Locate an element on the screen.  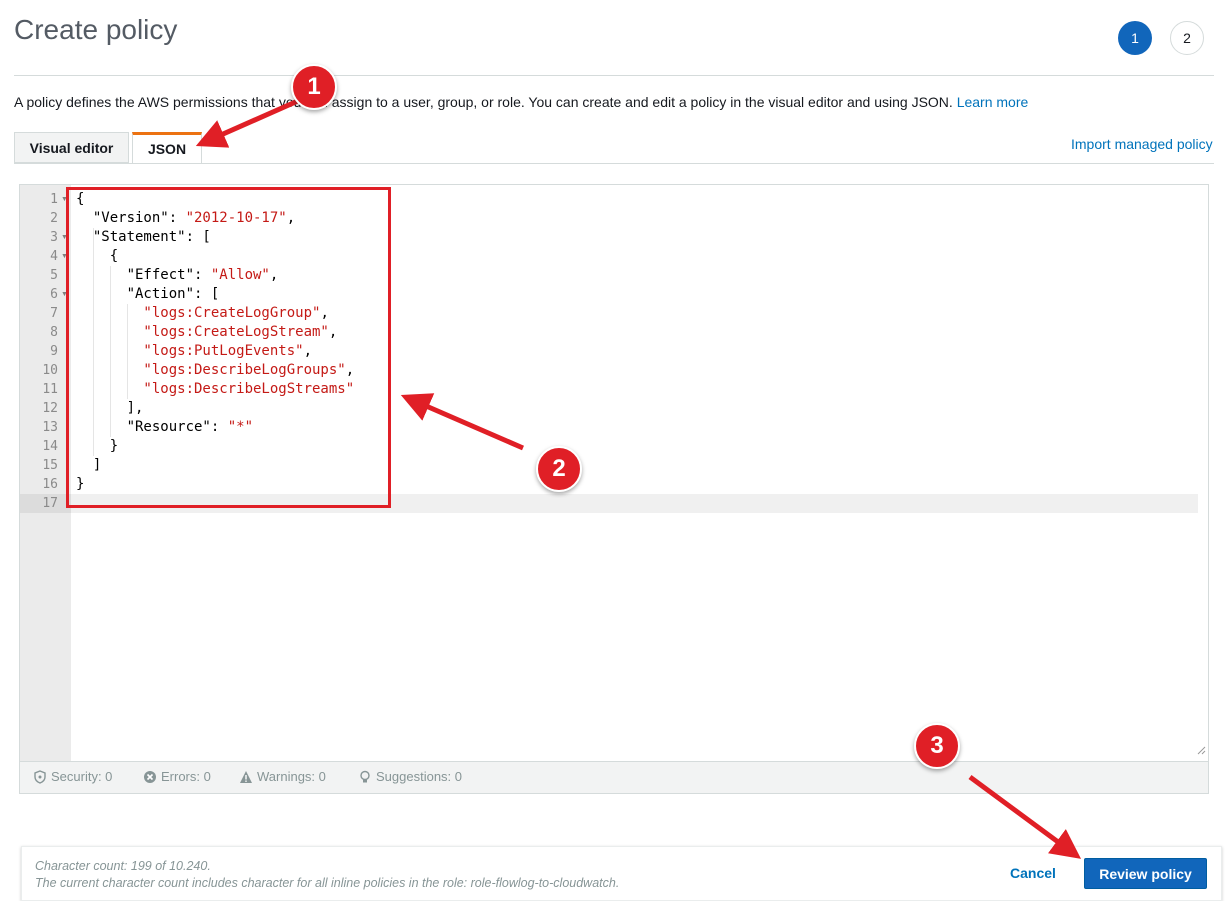
tabs-divider is located at coordinates (614, 163).